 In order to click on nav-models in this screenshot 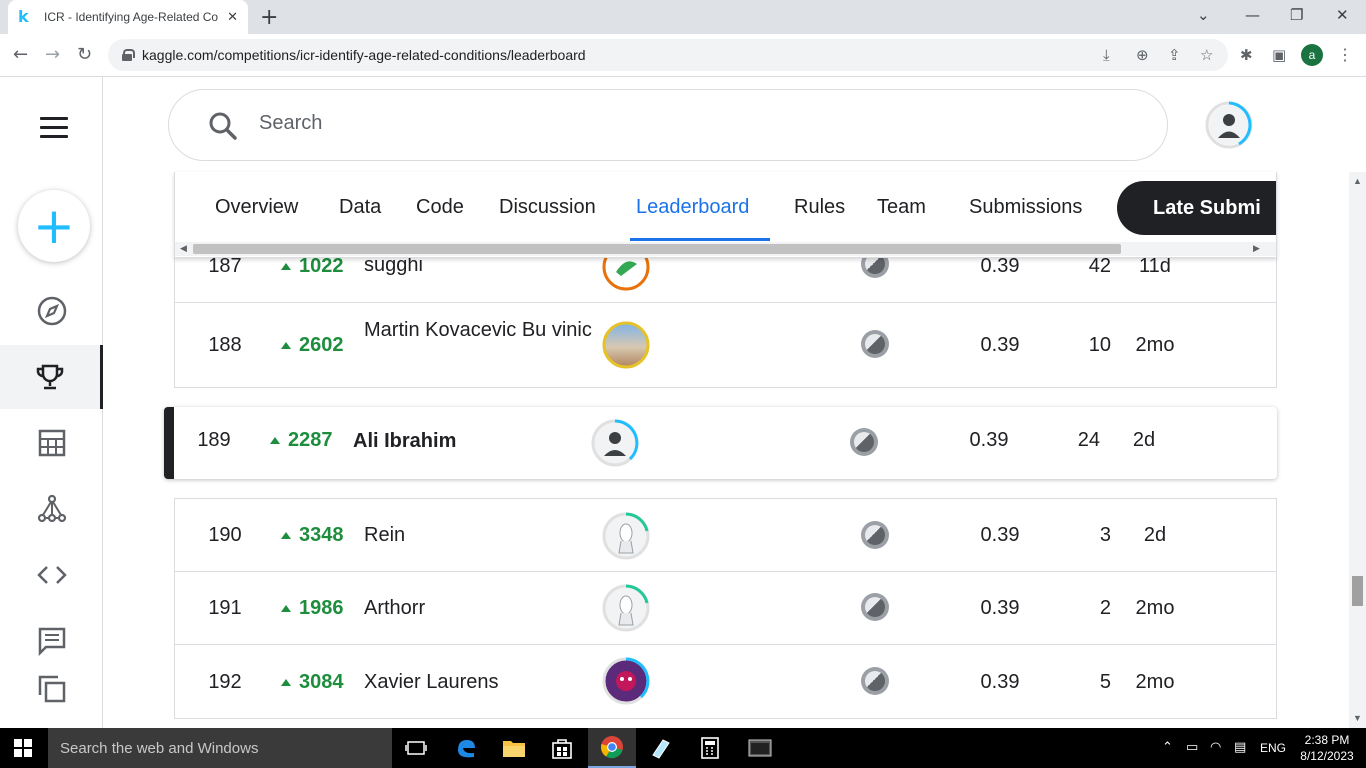, I will do `click(51, 509)`.